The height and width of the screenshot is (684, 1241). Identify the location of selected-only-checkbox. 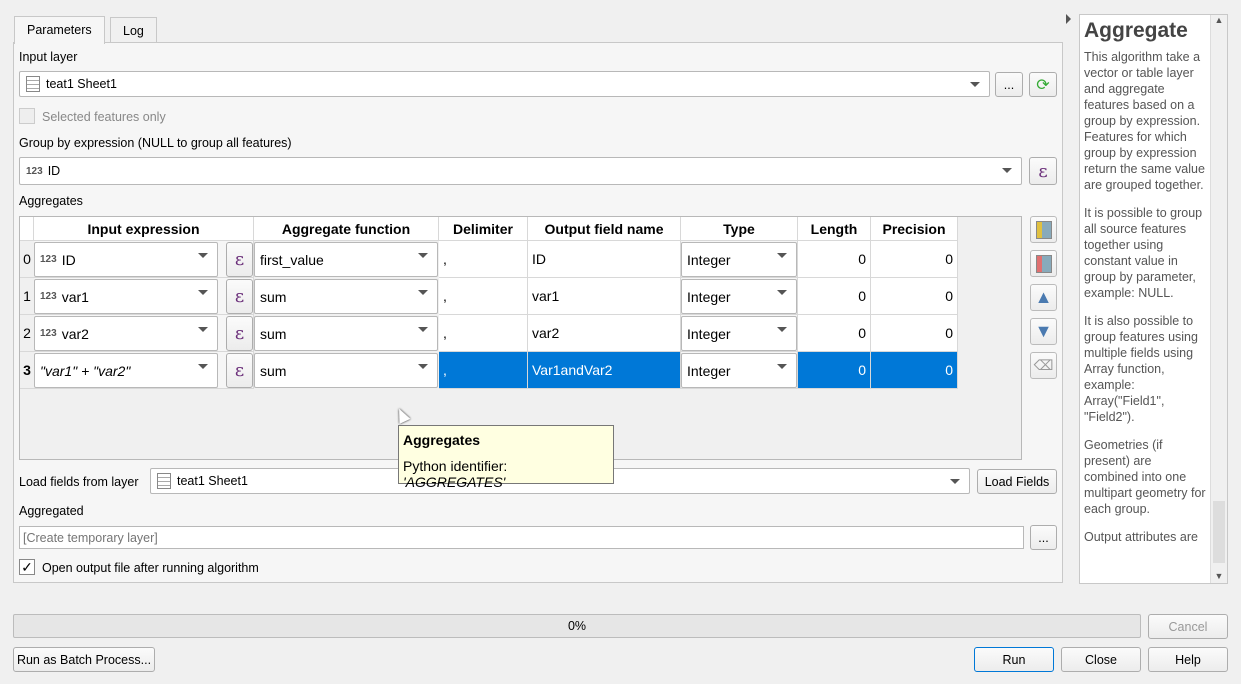
(27, 116).